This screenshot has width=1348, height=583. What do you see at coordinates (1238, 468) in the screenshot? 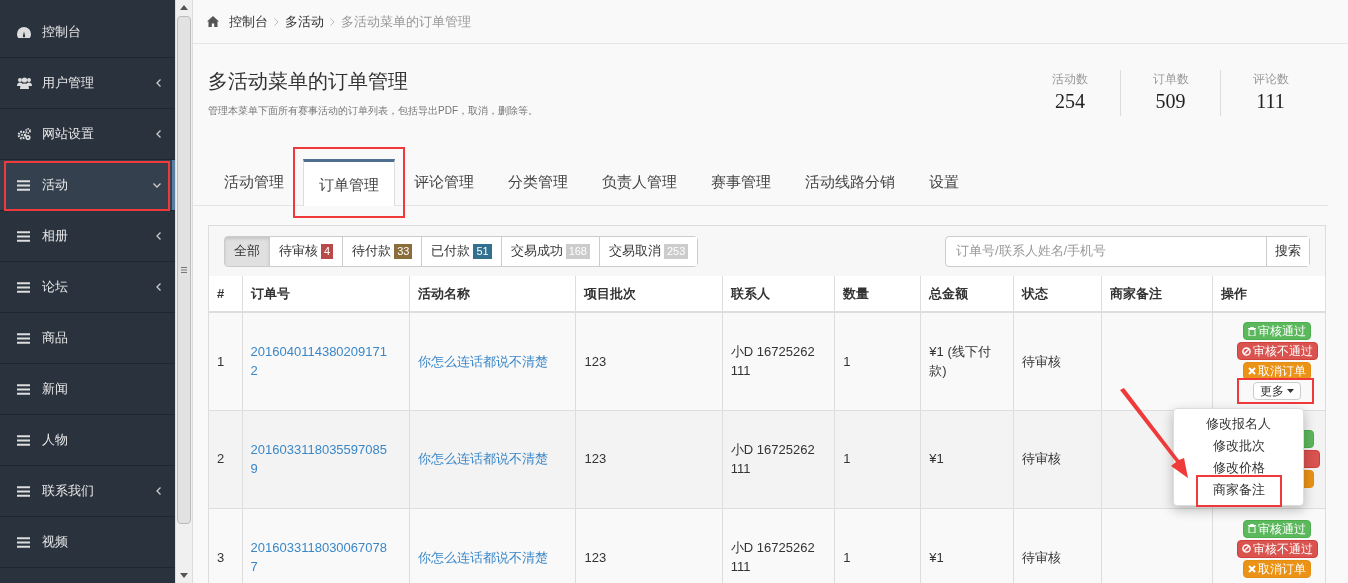
I see `menu-item: 修改价格` at bounding box center [1238, 468].